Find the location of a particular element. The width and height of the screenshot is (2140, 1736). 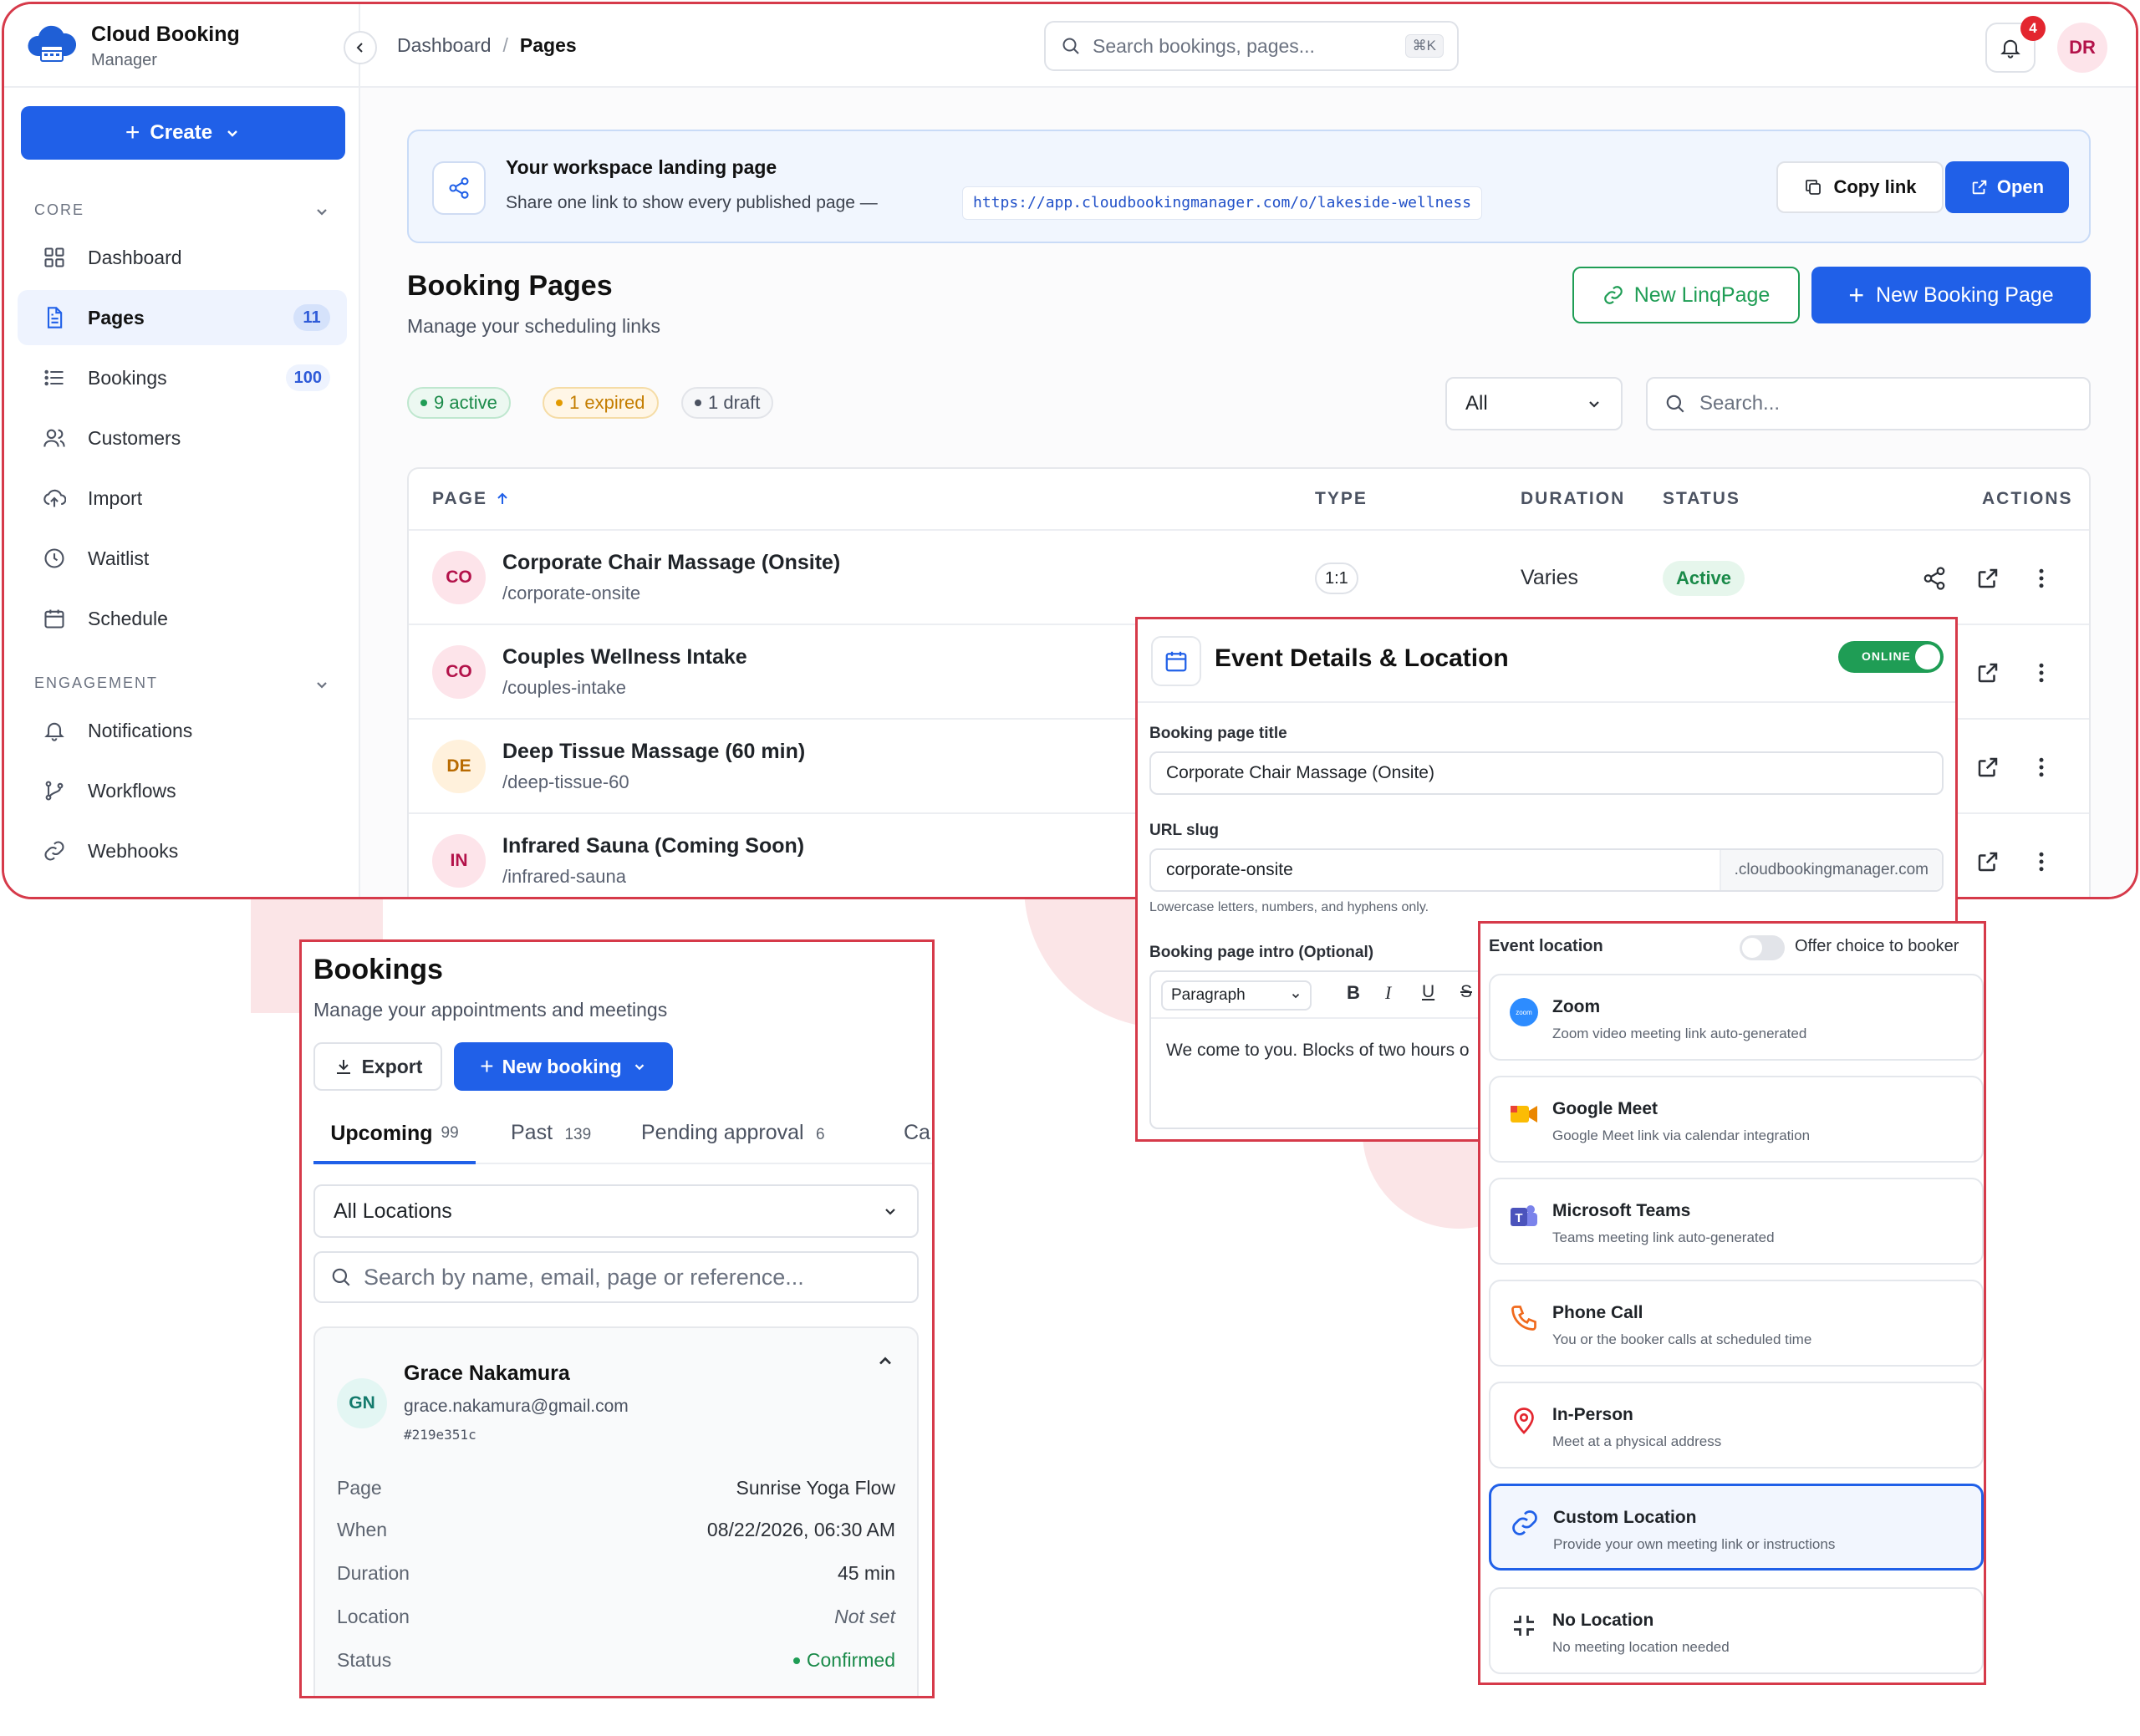

global-search: Search bookings, pages... ⌘K is located at coordinates (1251, 46).